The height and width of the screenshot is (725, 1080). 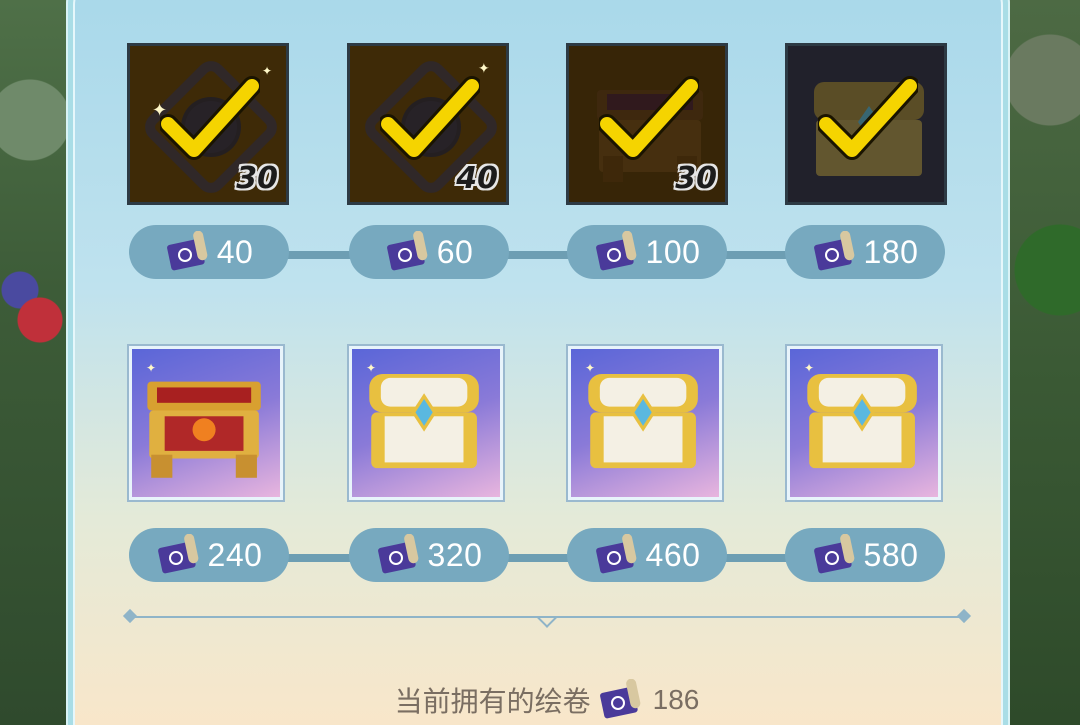 I want to click on cost-pill: 460, so click(x=647, y=555).